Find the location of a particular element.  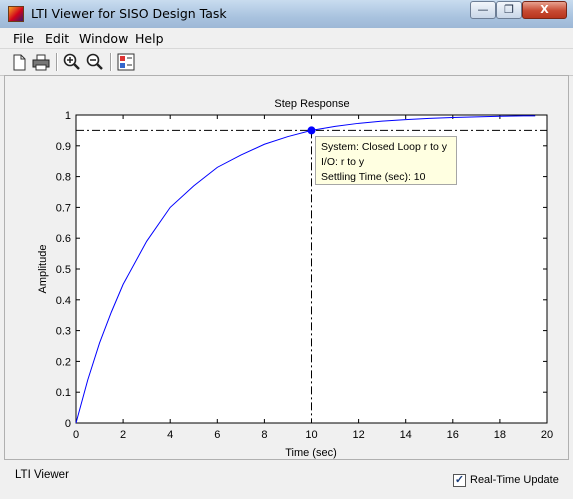

maximize-button: ❐ is located at coordinates (509, 10).